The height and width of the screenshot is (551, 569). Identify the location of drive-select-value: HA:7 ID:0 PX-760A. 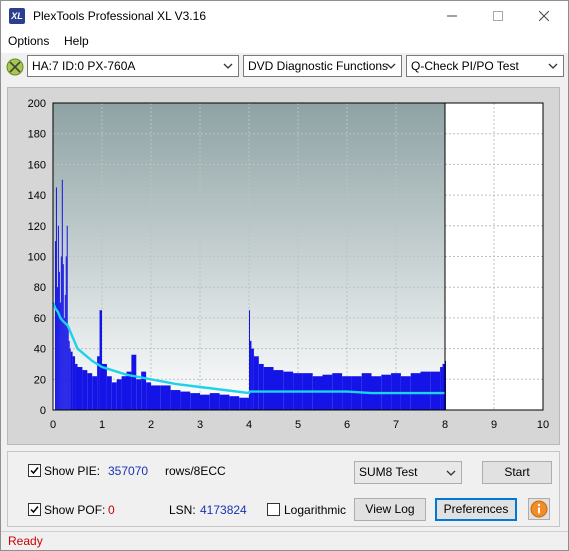
(84, 66).